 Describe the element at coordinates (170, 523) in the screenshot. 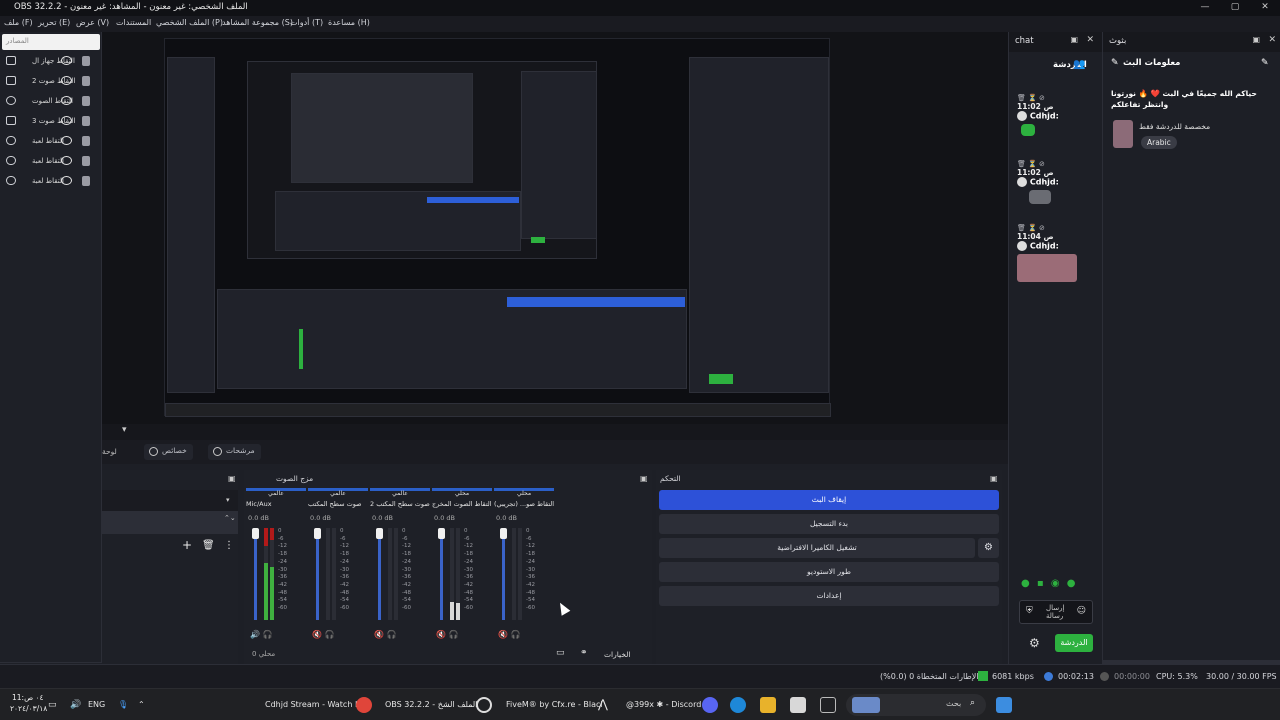

I see `scene-item: ⌃⌄` at that location.